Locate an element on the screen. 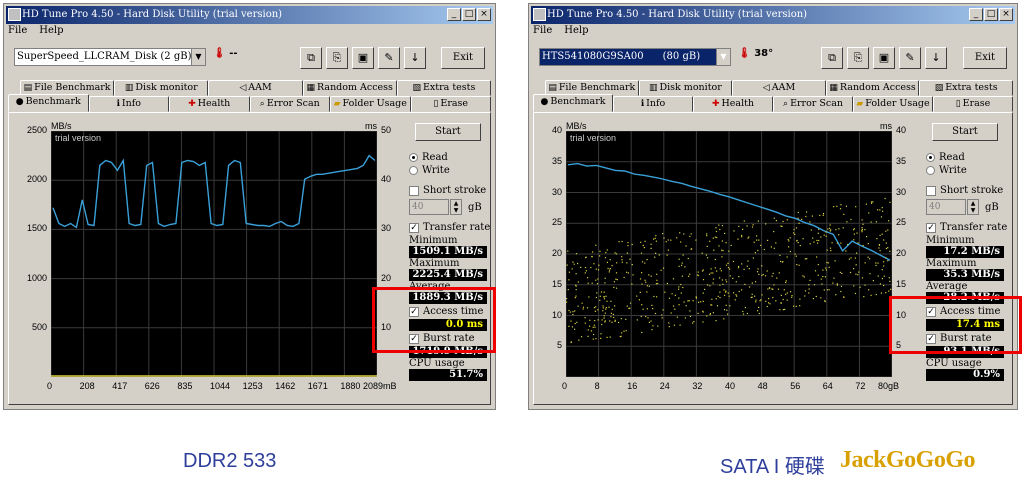  drive-select: HTS541080G9SA00 (80 gB) ▼ is located at coordinates (635, 57).